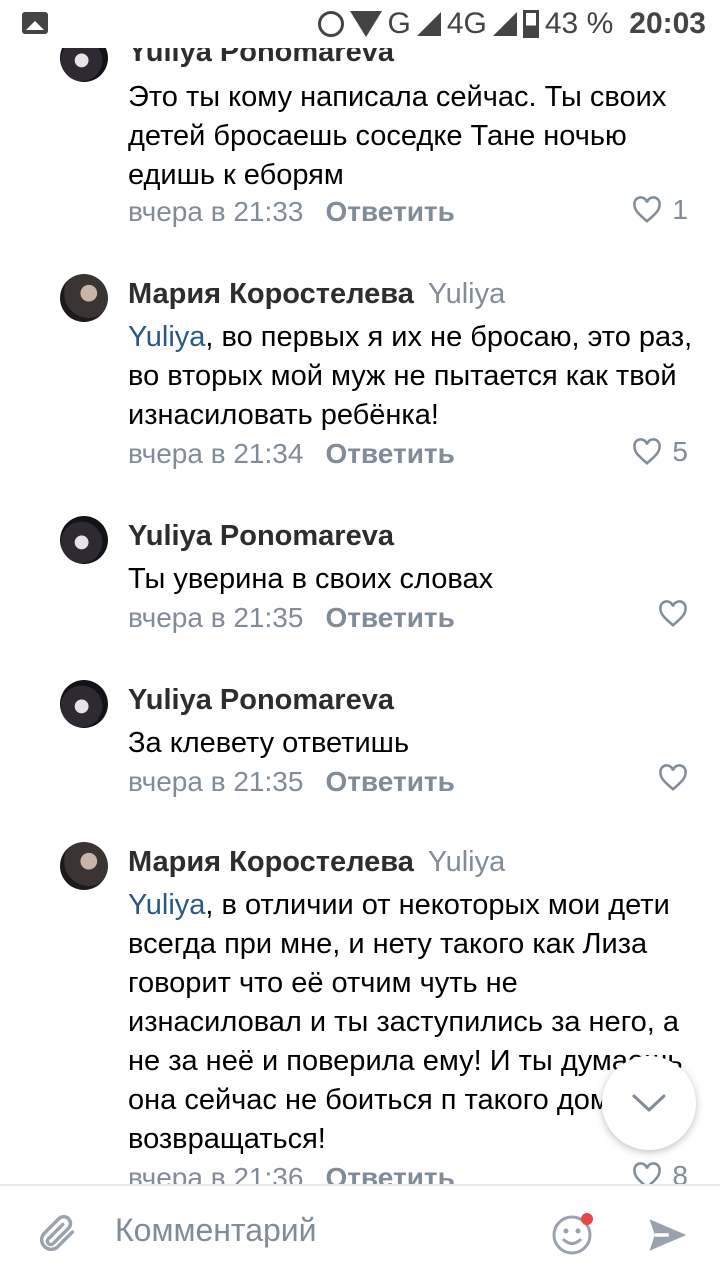 Image resolution: width=720 pixels, height=1282 pixels. I want to click on signal-icon, so click(428, 24).